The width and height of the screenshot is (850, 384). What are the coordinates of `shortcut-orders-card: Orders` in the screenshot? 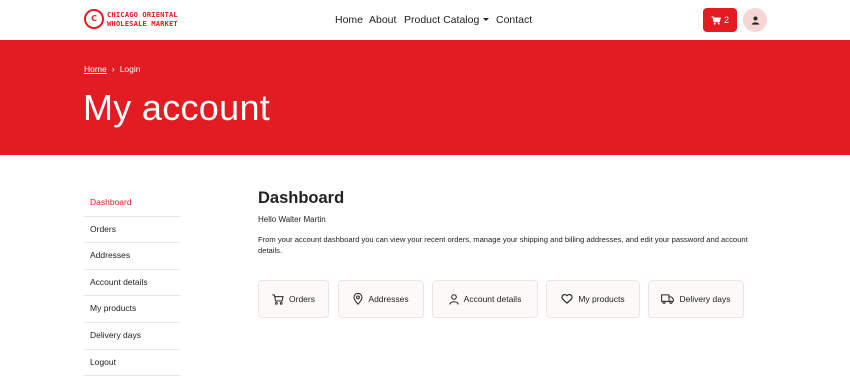 It's located at (293, 299).